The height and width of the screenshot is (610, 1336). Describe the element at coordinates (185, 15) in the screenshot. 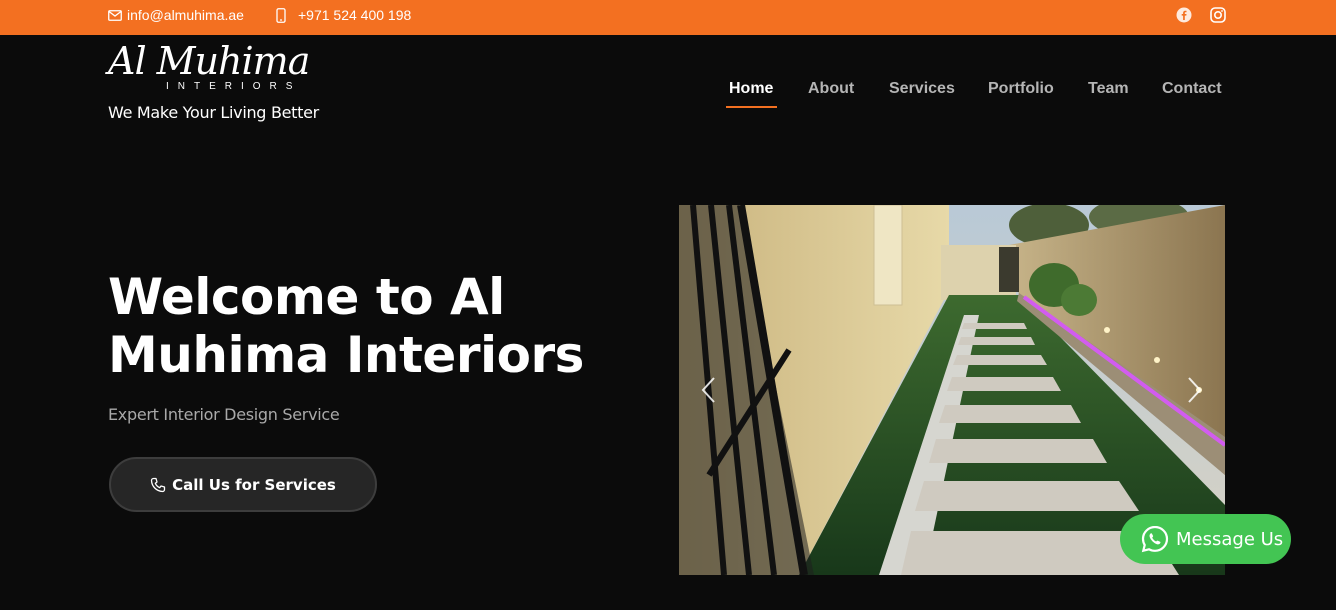

I see `email-text: info@almuhima.ae` at that location.